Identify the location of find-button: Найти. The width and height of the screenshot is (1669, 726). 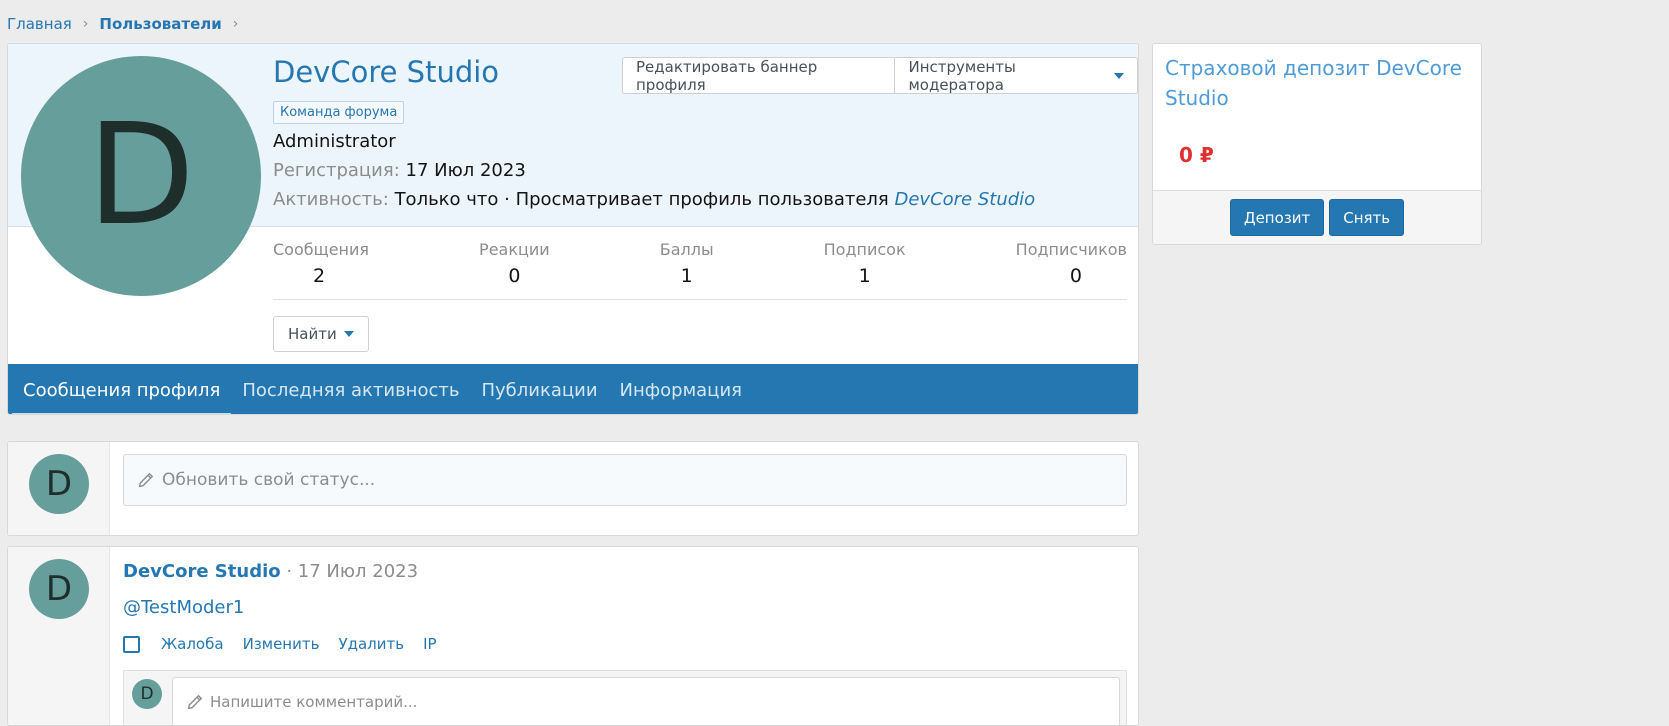
(321, 334).